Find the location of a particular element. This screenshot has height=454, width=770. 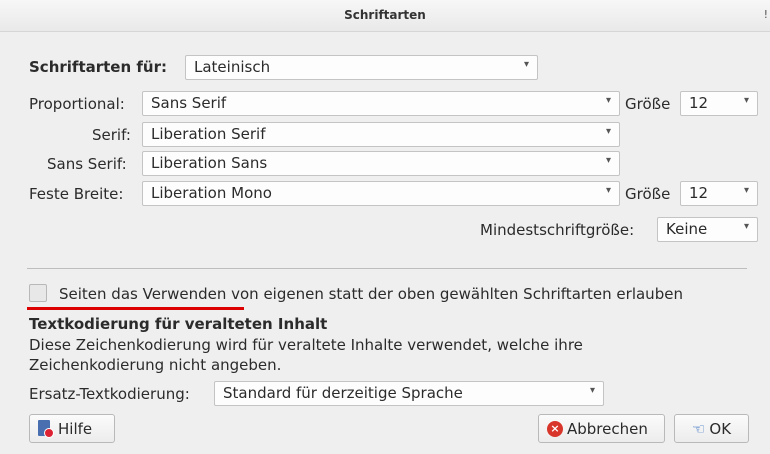

fallback-encoding-select: Standard für derzeitige Sprache ▾ is located at coordinates (409, 393).